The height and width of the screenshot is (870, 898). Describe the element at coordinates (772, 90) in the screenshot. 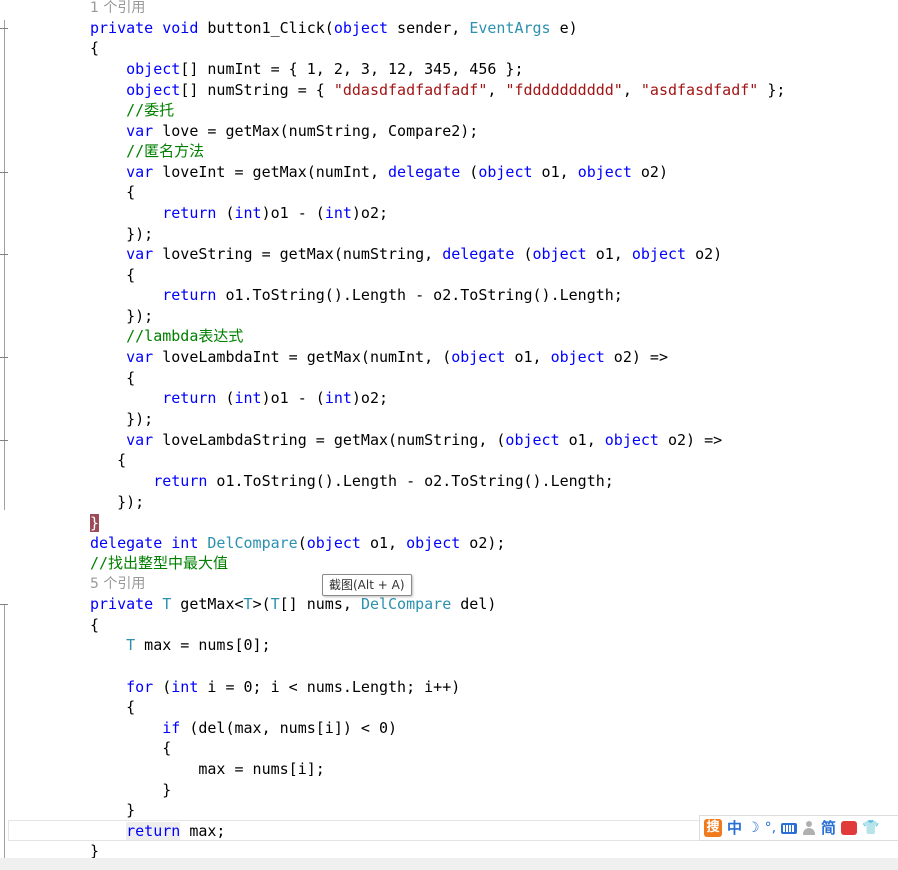

I see `code-token: };` at that location.